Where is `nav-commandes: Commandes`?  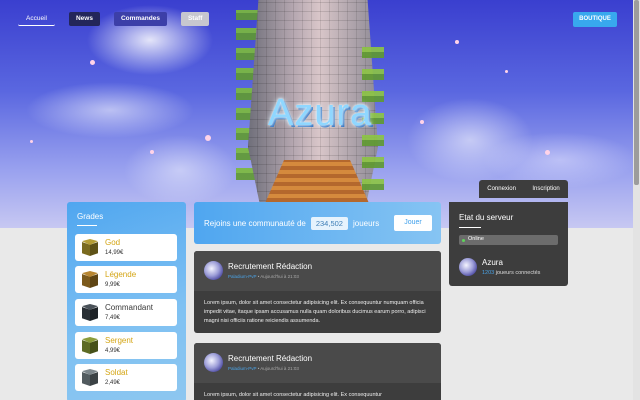
nav-commandes: Commandes is located at coordinates (140, 19).